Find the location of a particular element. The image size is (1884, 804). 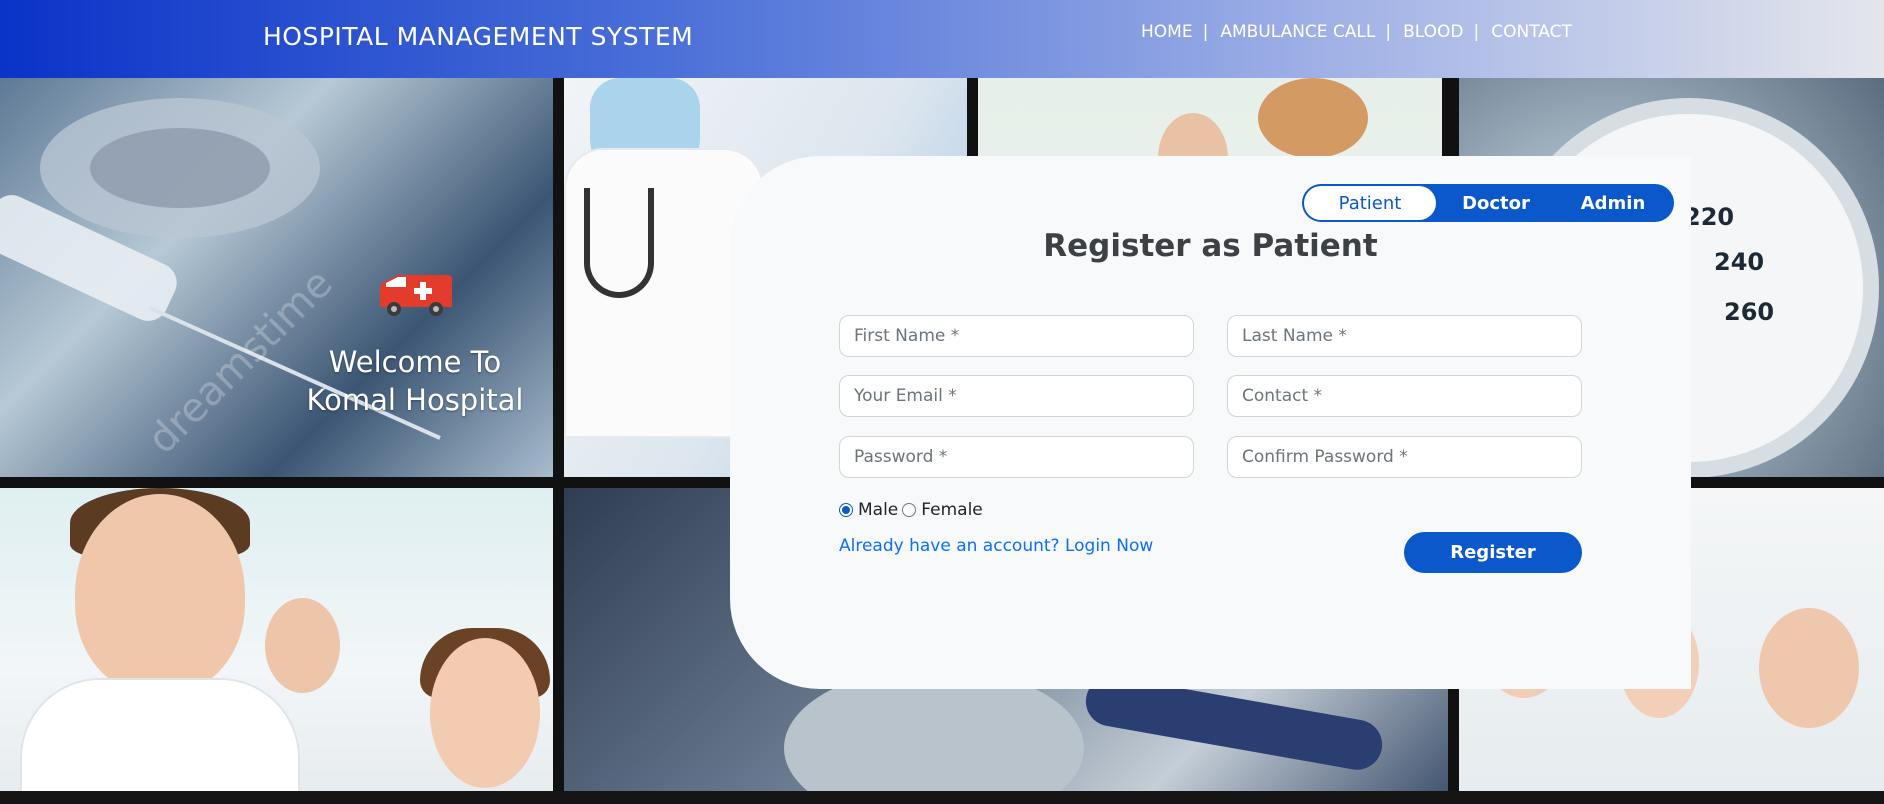

nav-links: HOME | AMBULANCE CALL | BLOOD | CONTACT is located at coordinates (1356, 32).